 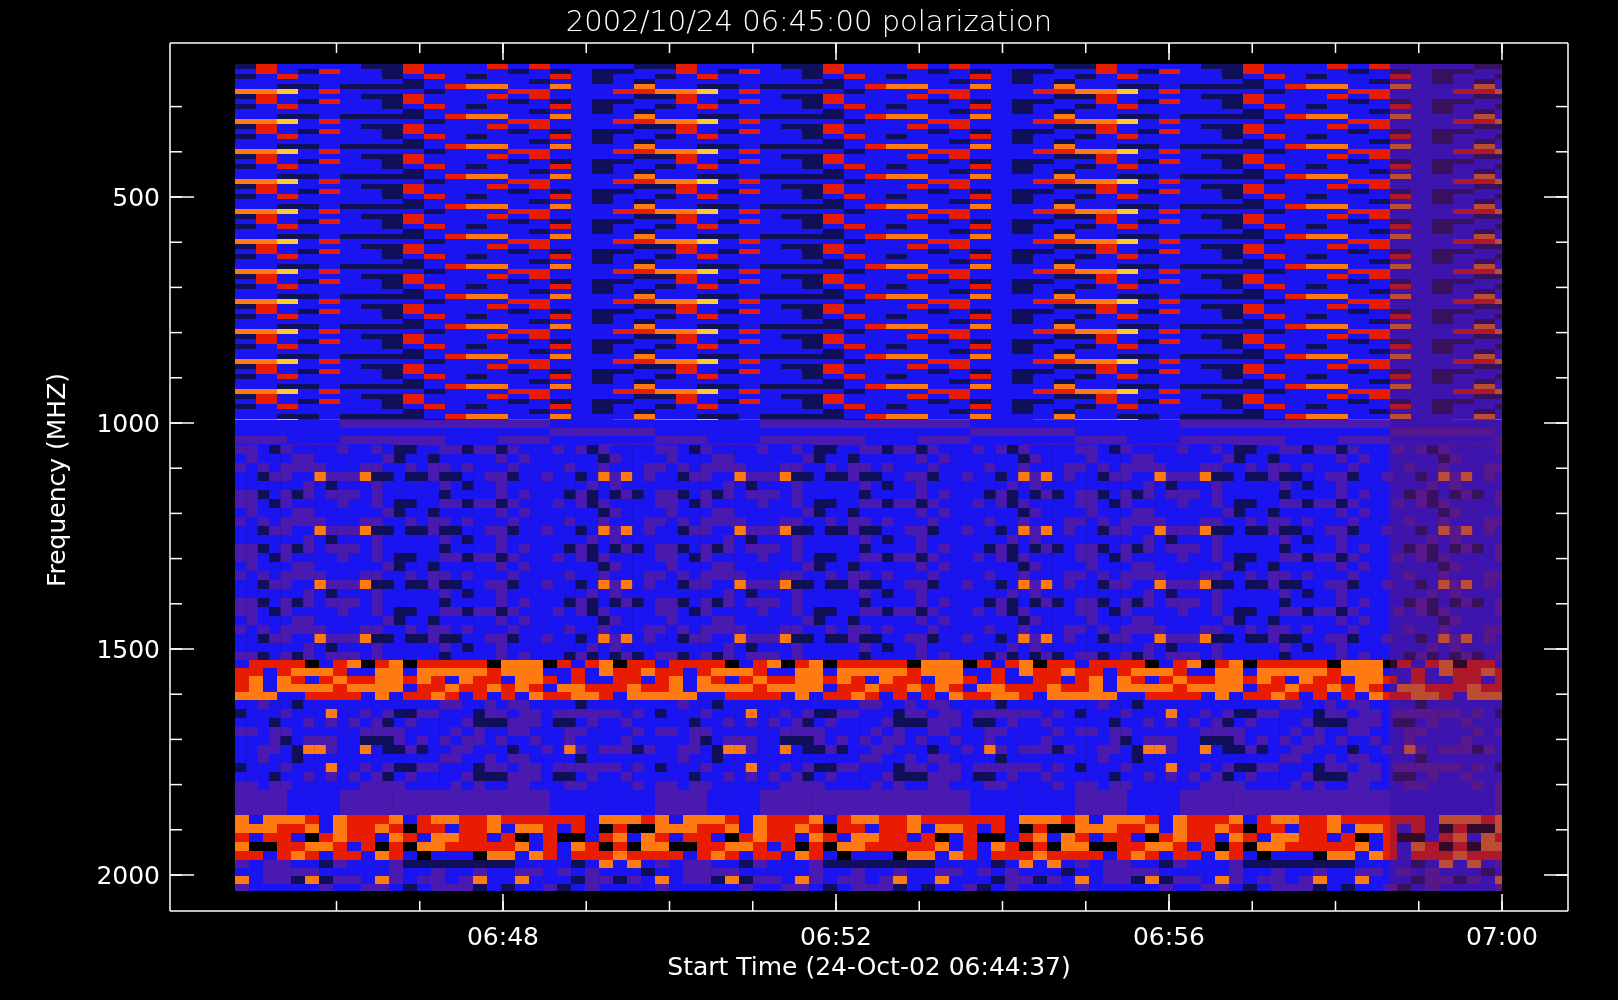 What do you see at coordinates (128, 423) in the screenshot?
I see `axis-tick-label: 1000` at bounding box center [128, 423].